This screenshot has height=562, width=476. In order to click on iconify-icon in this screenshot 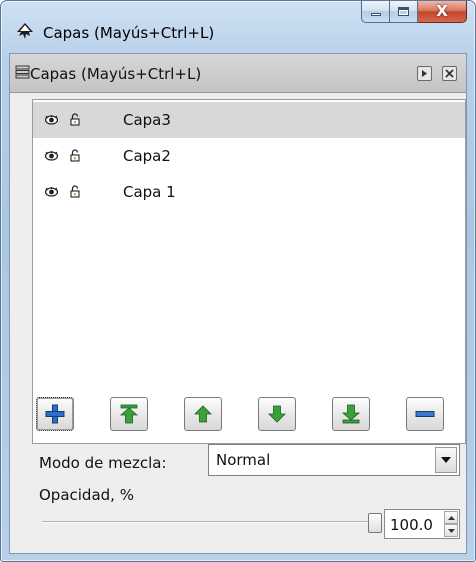, I will do `click(424, 73)`.